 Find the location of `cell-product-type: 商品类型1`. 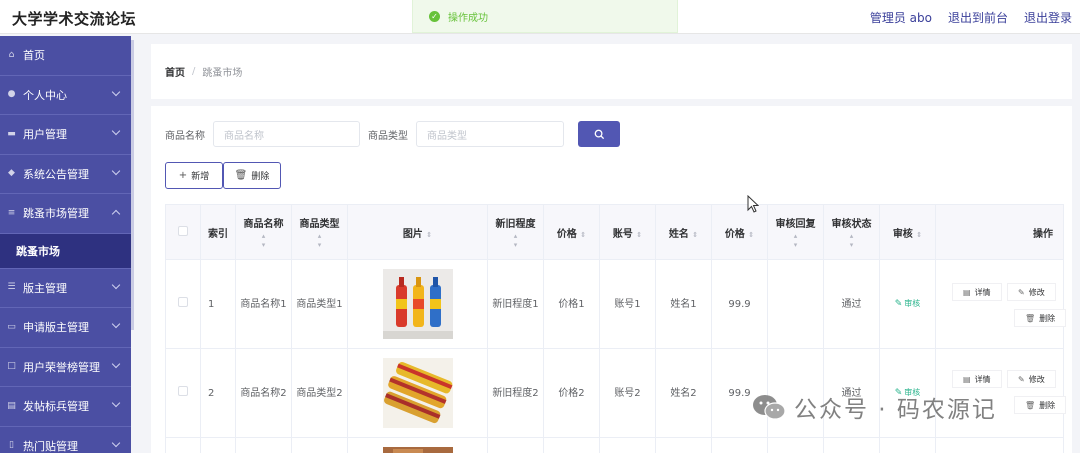

cell-product-type: 商品类型1 is located at coordinates (319, 304).